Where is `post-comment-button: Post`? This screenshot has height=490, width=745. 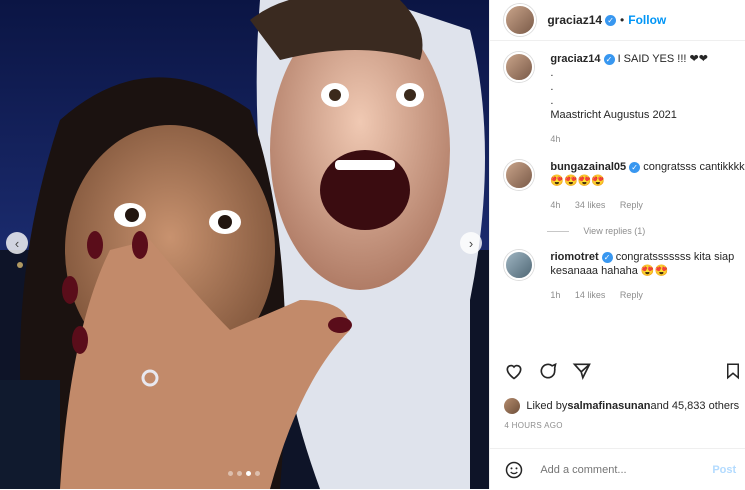
post-comment-button: Post is located at coordinates (724, 470).